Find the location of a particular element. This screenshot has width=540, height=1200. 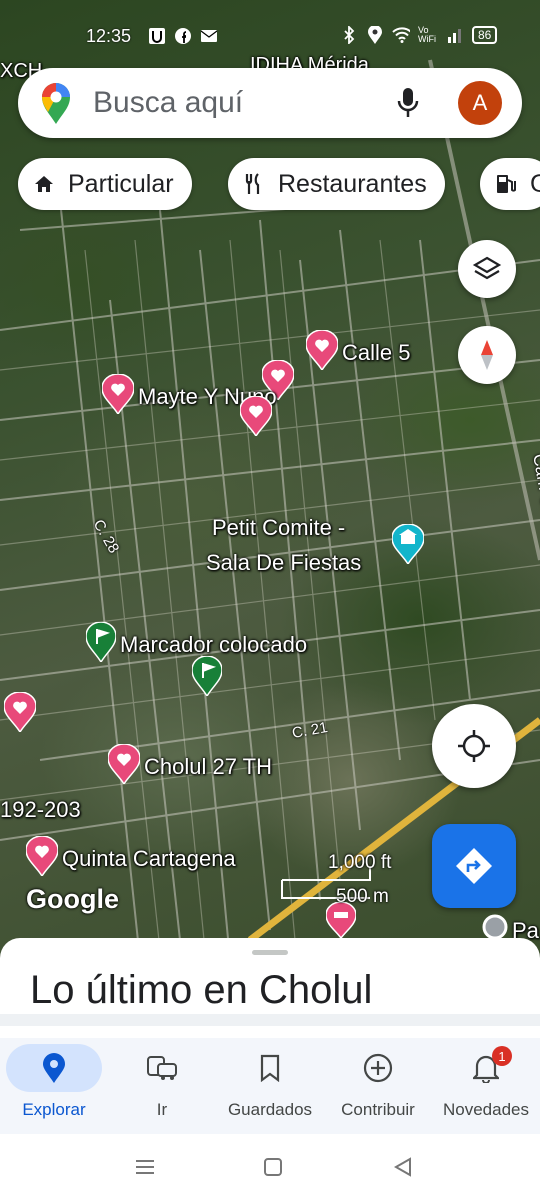

compass-button is located at coordinates (487, 355).